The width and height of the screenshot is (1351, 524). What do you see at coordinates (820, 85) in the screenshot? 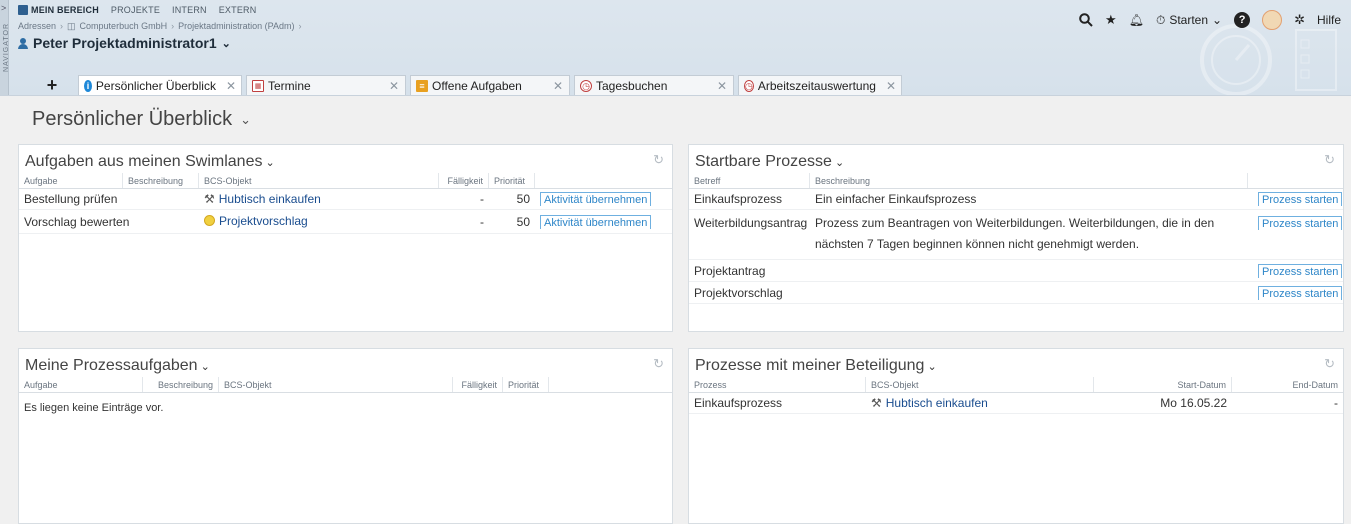
I see `tab-arbeitszeitauswertung: ◷ Arbeitszeitauswertung ✕` at bounding box center [820, 85].